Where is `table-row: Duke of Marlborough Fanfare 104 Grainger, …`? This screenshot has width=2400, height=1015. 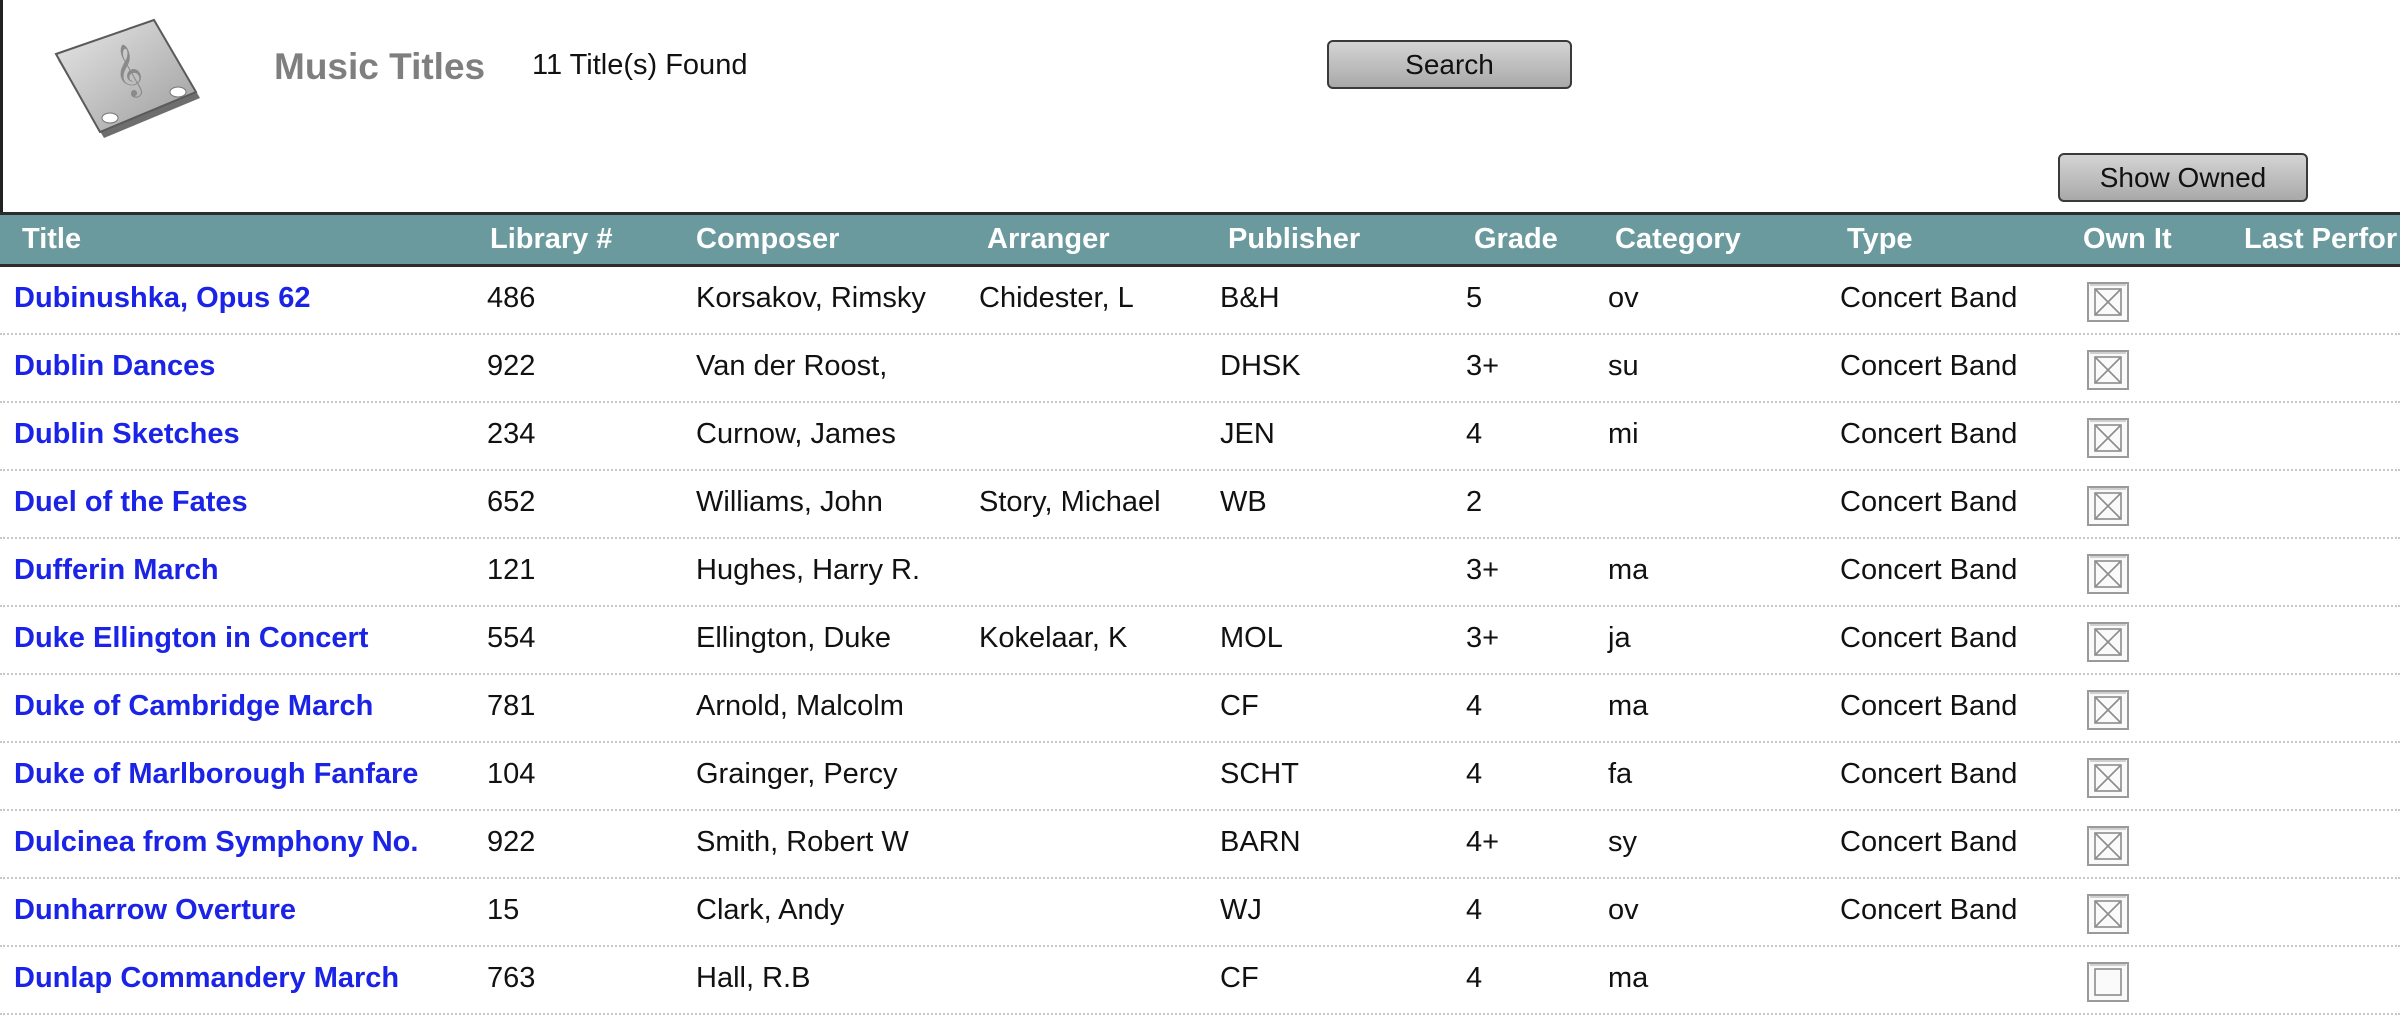 table-row: Duke of Marlborough Fanfare 104 Grainger, … is located at coordinates (1200, 777).